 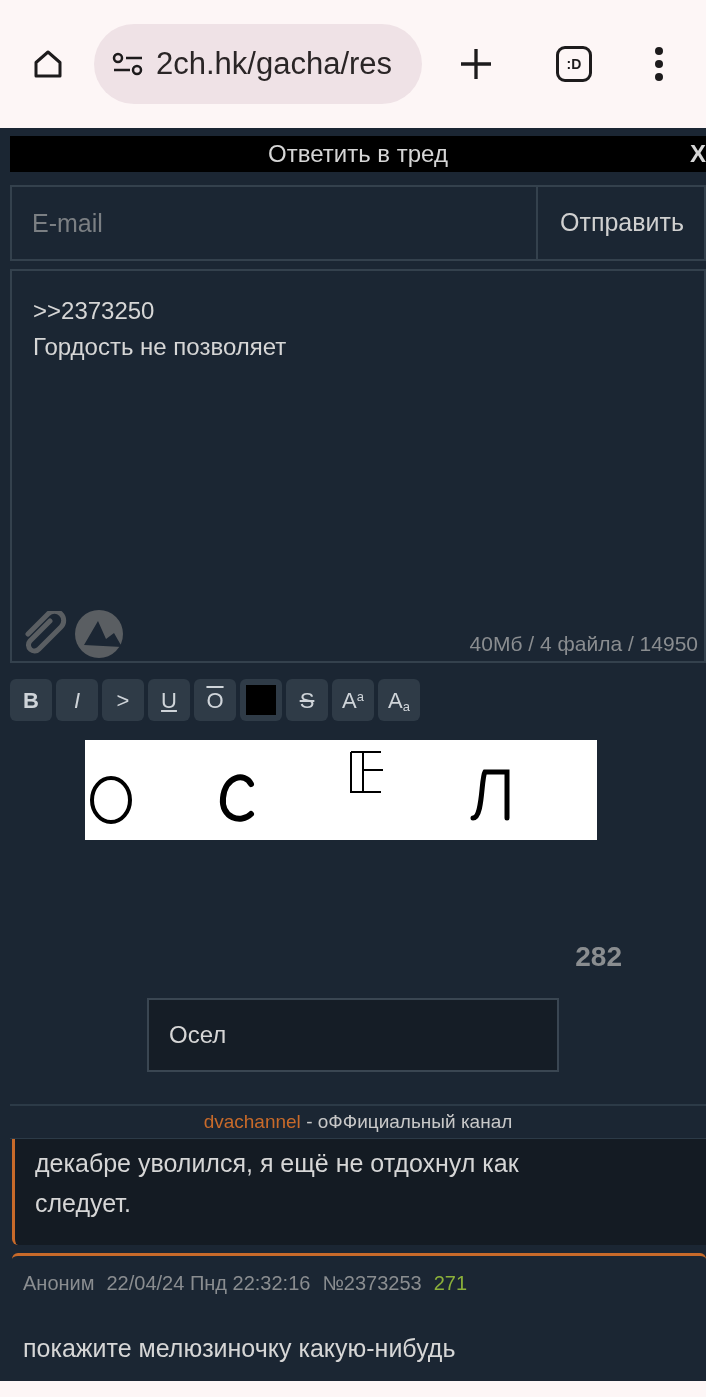 I want to click on channel-link: dvachannel, so click(x=252, y=1121).